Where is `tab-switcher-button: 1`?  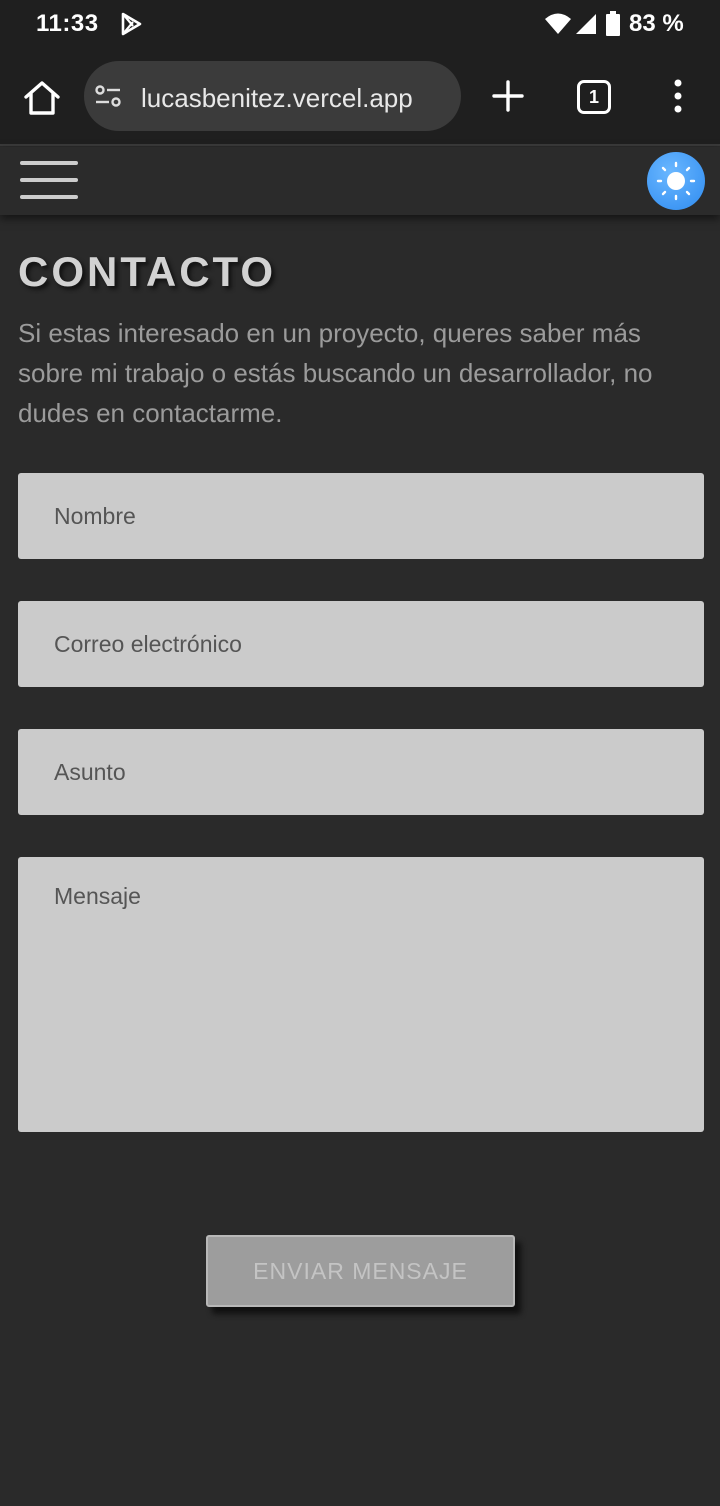 tab-switcher-button: 1 is located at coordinates (594, 97).